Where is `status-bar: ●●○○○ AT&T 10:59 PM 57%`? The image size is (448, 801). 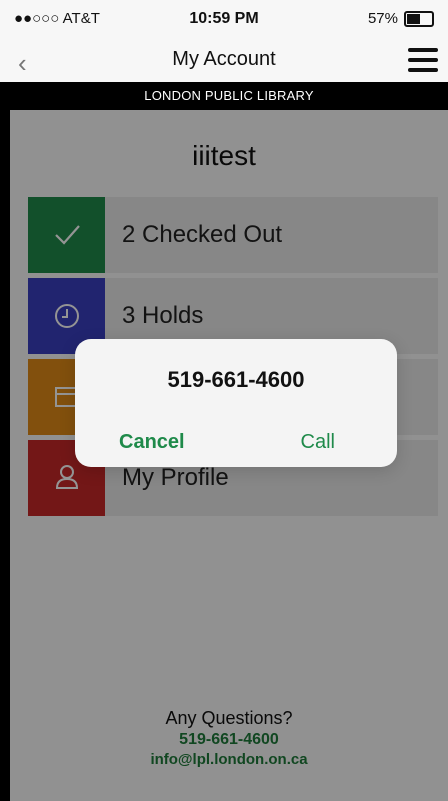 status-bar: ●●○○○ AT&T 10:59 PM 57% is located at coordinates (224, 19).